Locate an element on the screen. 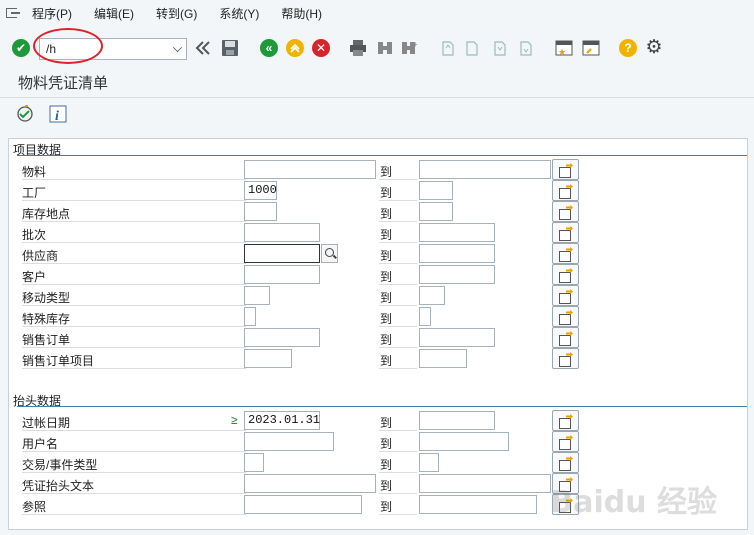 The image size is (754, 535). selection-row: 批次 到 is located at coordinates (379, 232).